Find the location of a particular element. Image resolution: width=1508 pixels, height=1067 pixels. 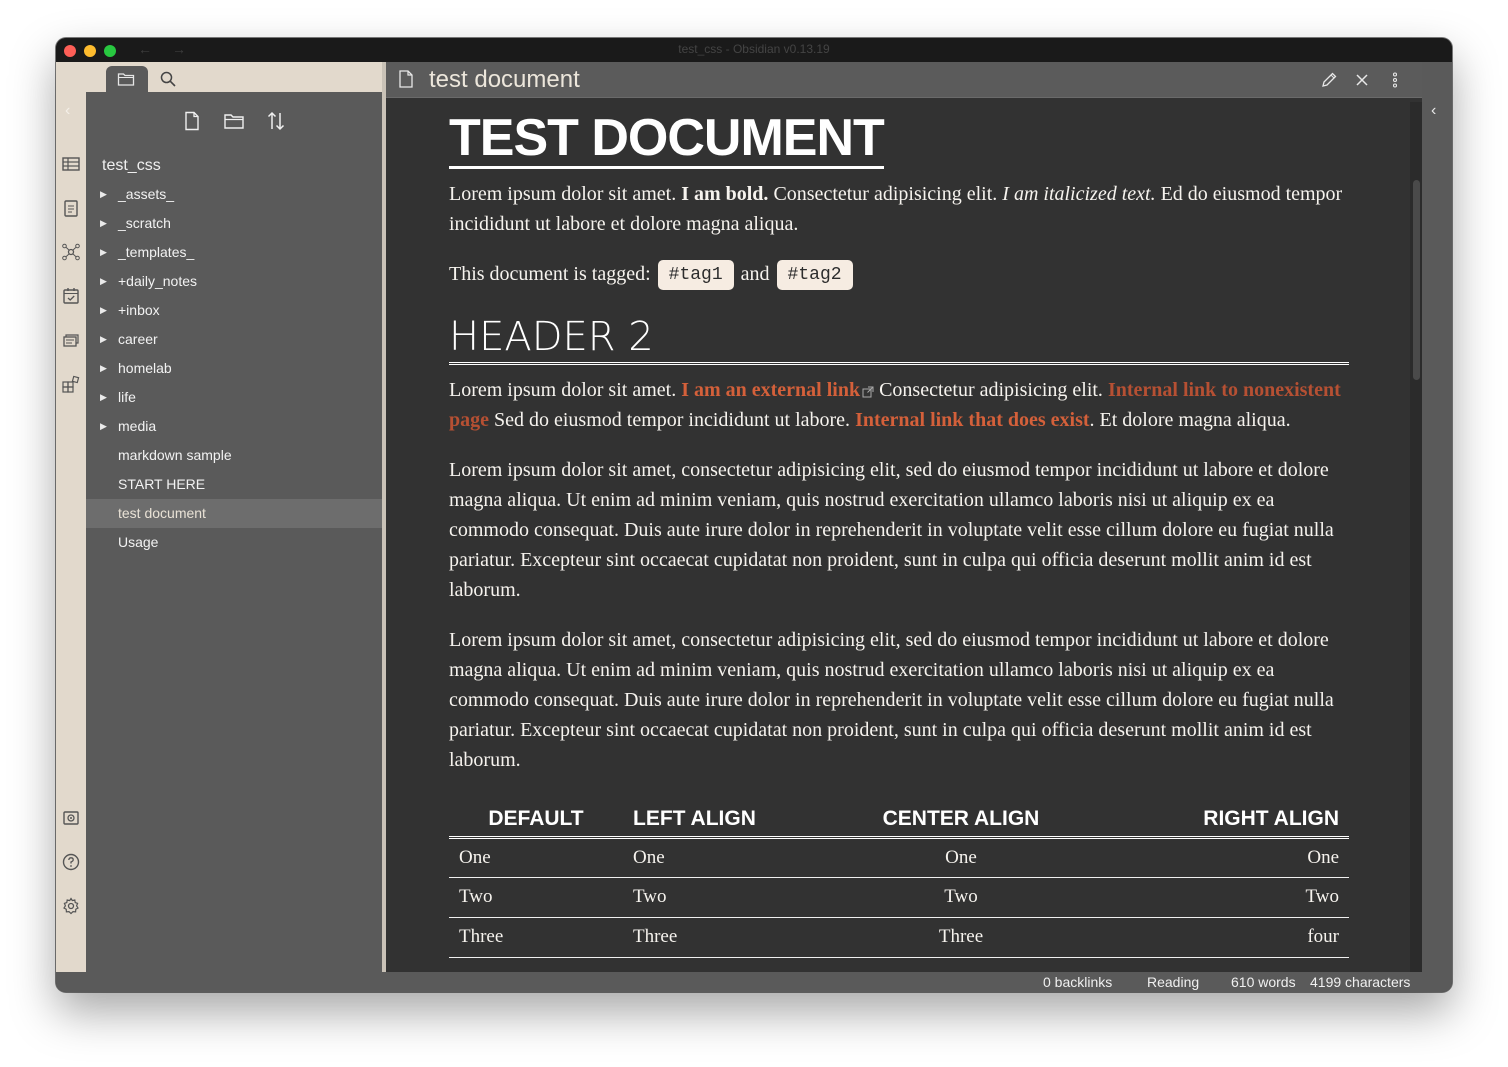

table-row: One One One One is located at coordinates (899, 857).